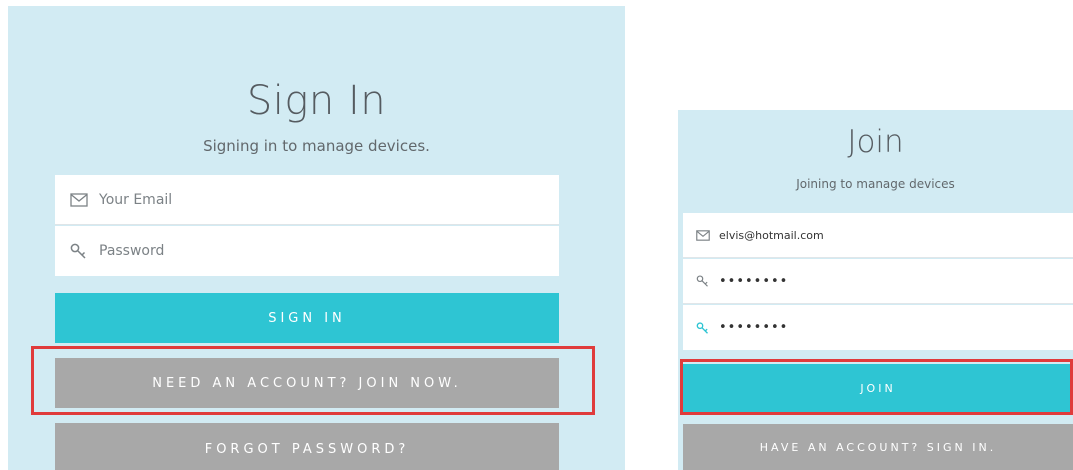  I want to click on signin-subtitle: Signing in to manage devices., so click(316, 146).